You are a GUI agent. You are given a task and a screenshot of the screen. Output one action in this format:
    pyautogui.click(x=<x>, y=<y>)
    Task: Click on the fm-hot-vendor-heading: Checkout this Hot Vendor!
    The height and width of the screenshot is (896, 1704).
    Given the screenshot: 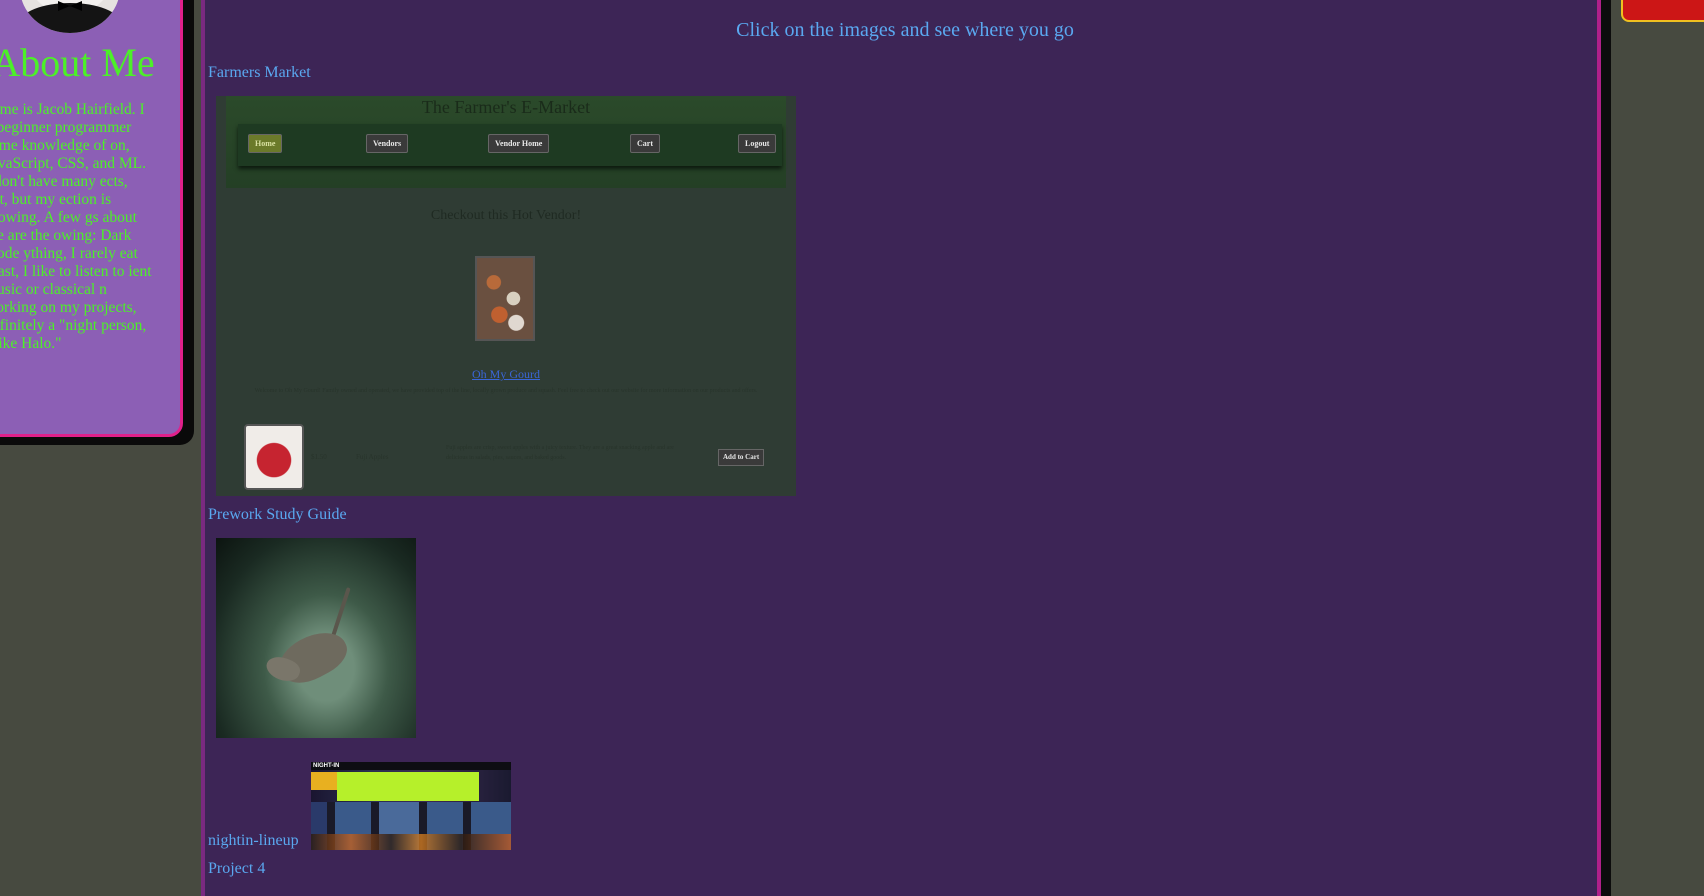 What is the action you would take?
    pyautogui.click(x=506, y=215)
    